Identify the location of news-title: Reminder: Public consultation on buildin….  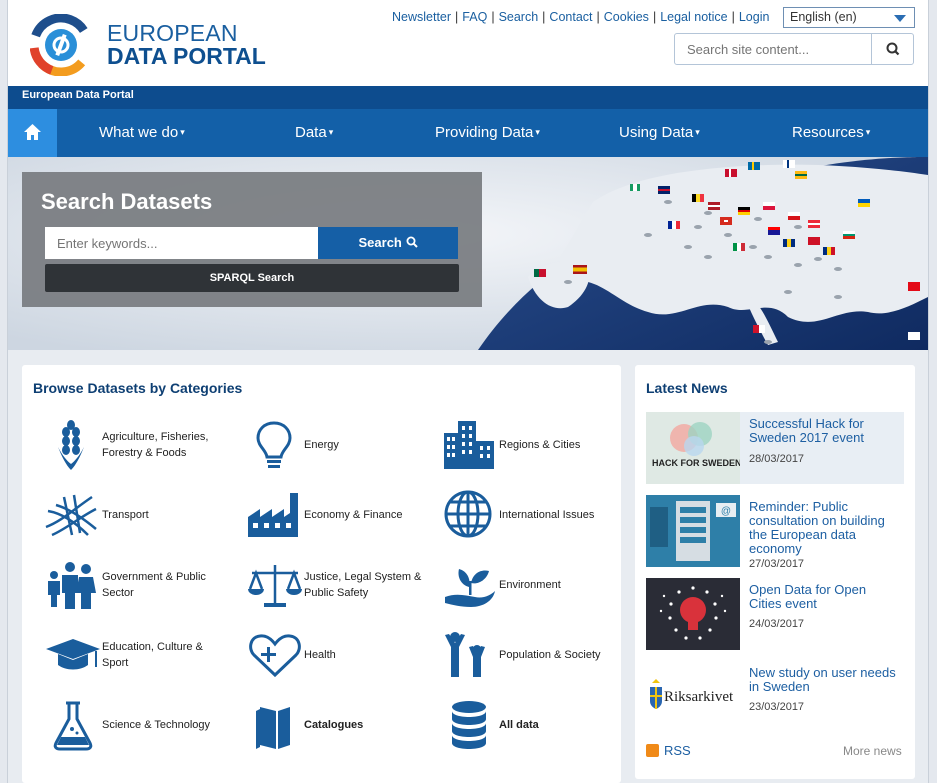
(817, 527).